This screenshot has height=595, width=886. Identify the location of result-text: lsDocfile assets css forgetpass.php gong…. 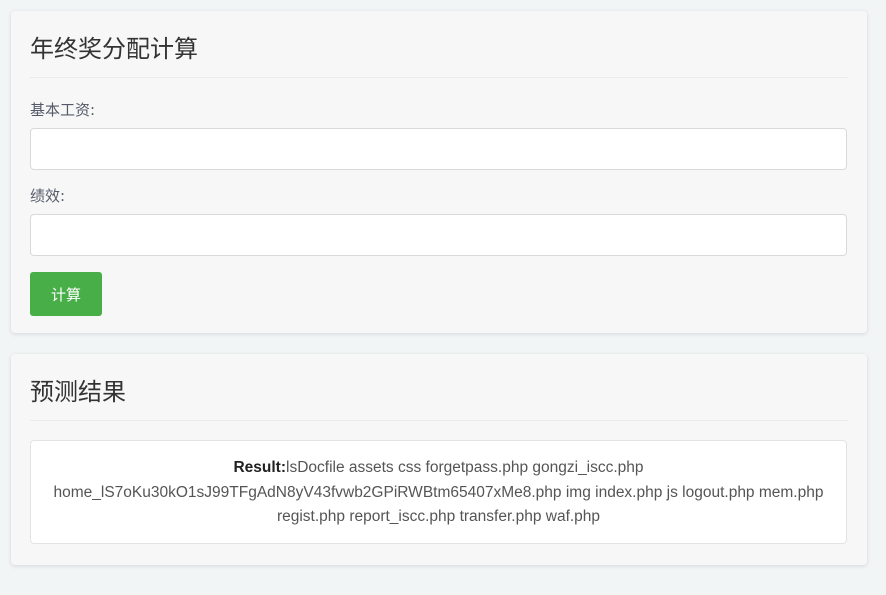
(438, 492).